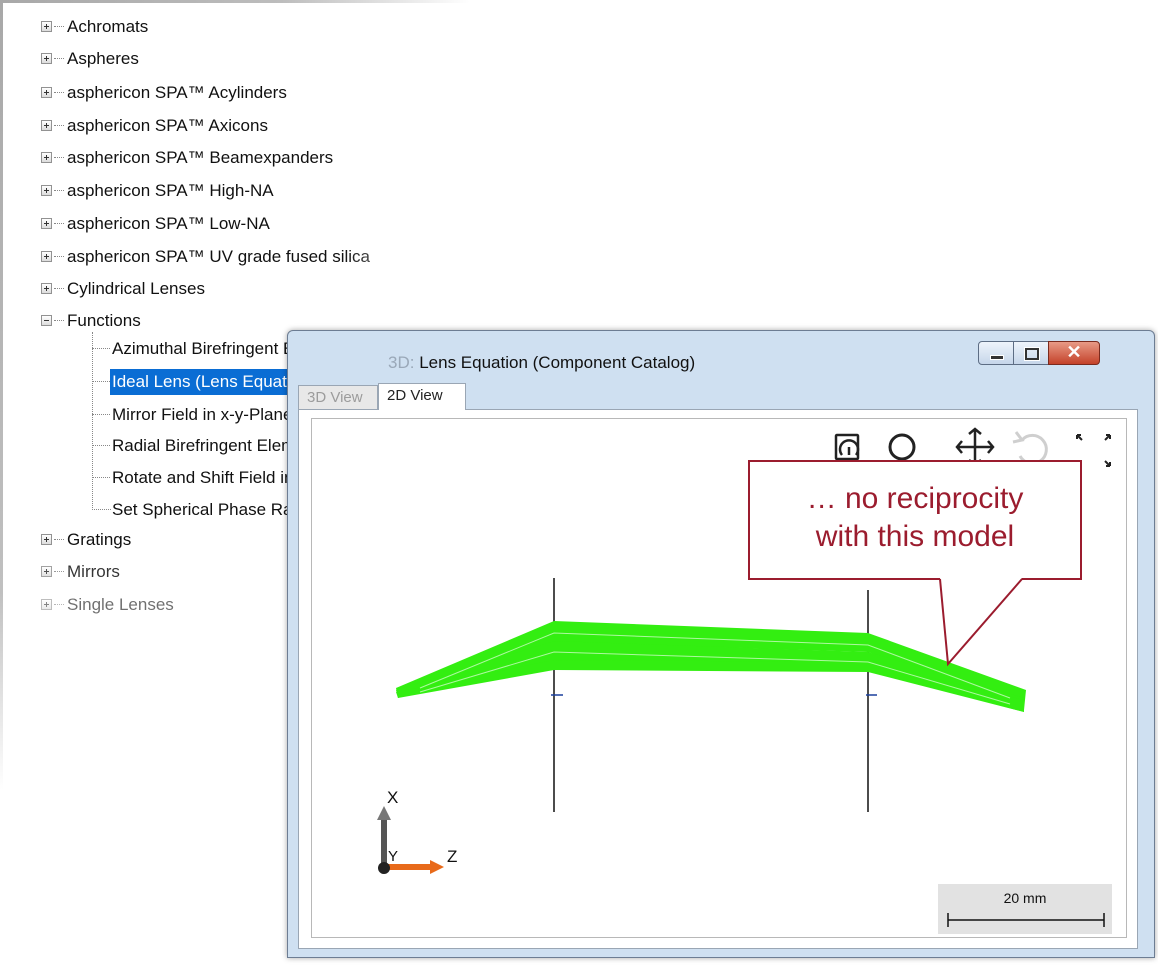 Image resolution: width=1158 pixels, height=965 pixels. I want to click on collapse-minus-icon, so click(46, 320).